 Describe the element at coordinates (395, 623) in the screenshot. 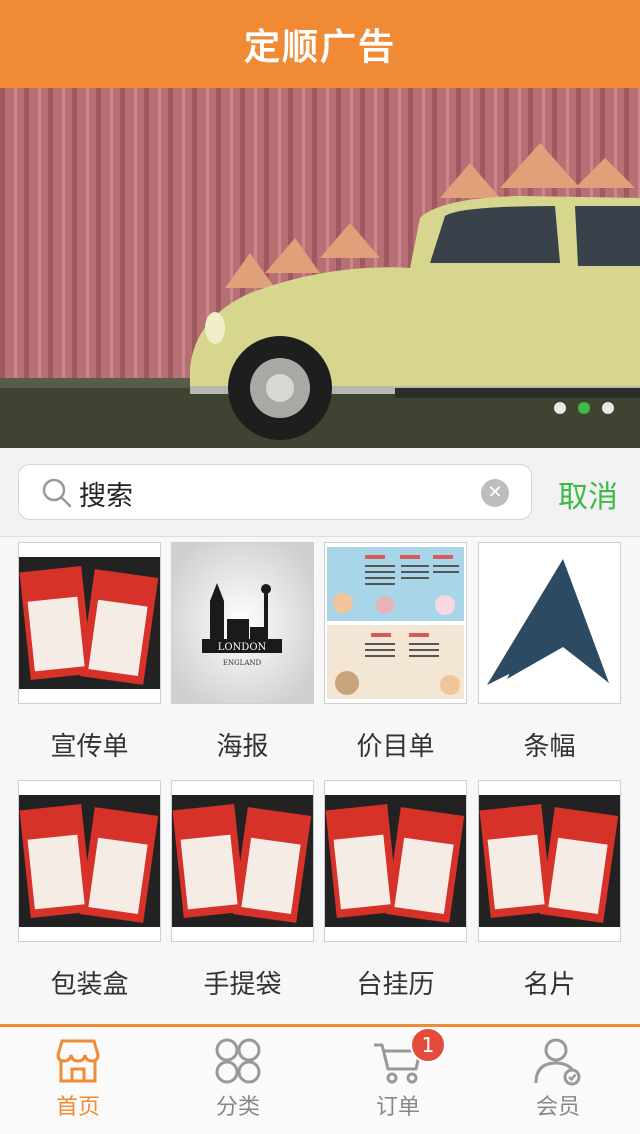

I see `price-list-thumbnail` at that location.